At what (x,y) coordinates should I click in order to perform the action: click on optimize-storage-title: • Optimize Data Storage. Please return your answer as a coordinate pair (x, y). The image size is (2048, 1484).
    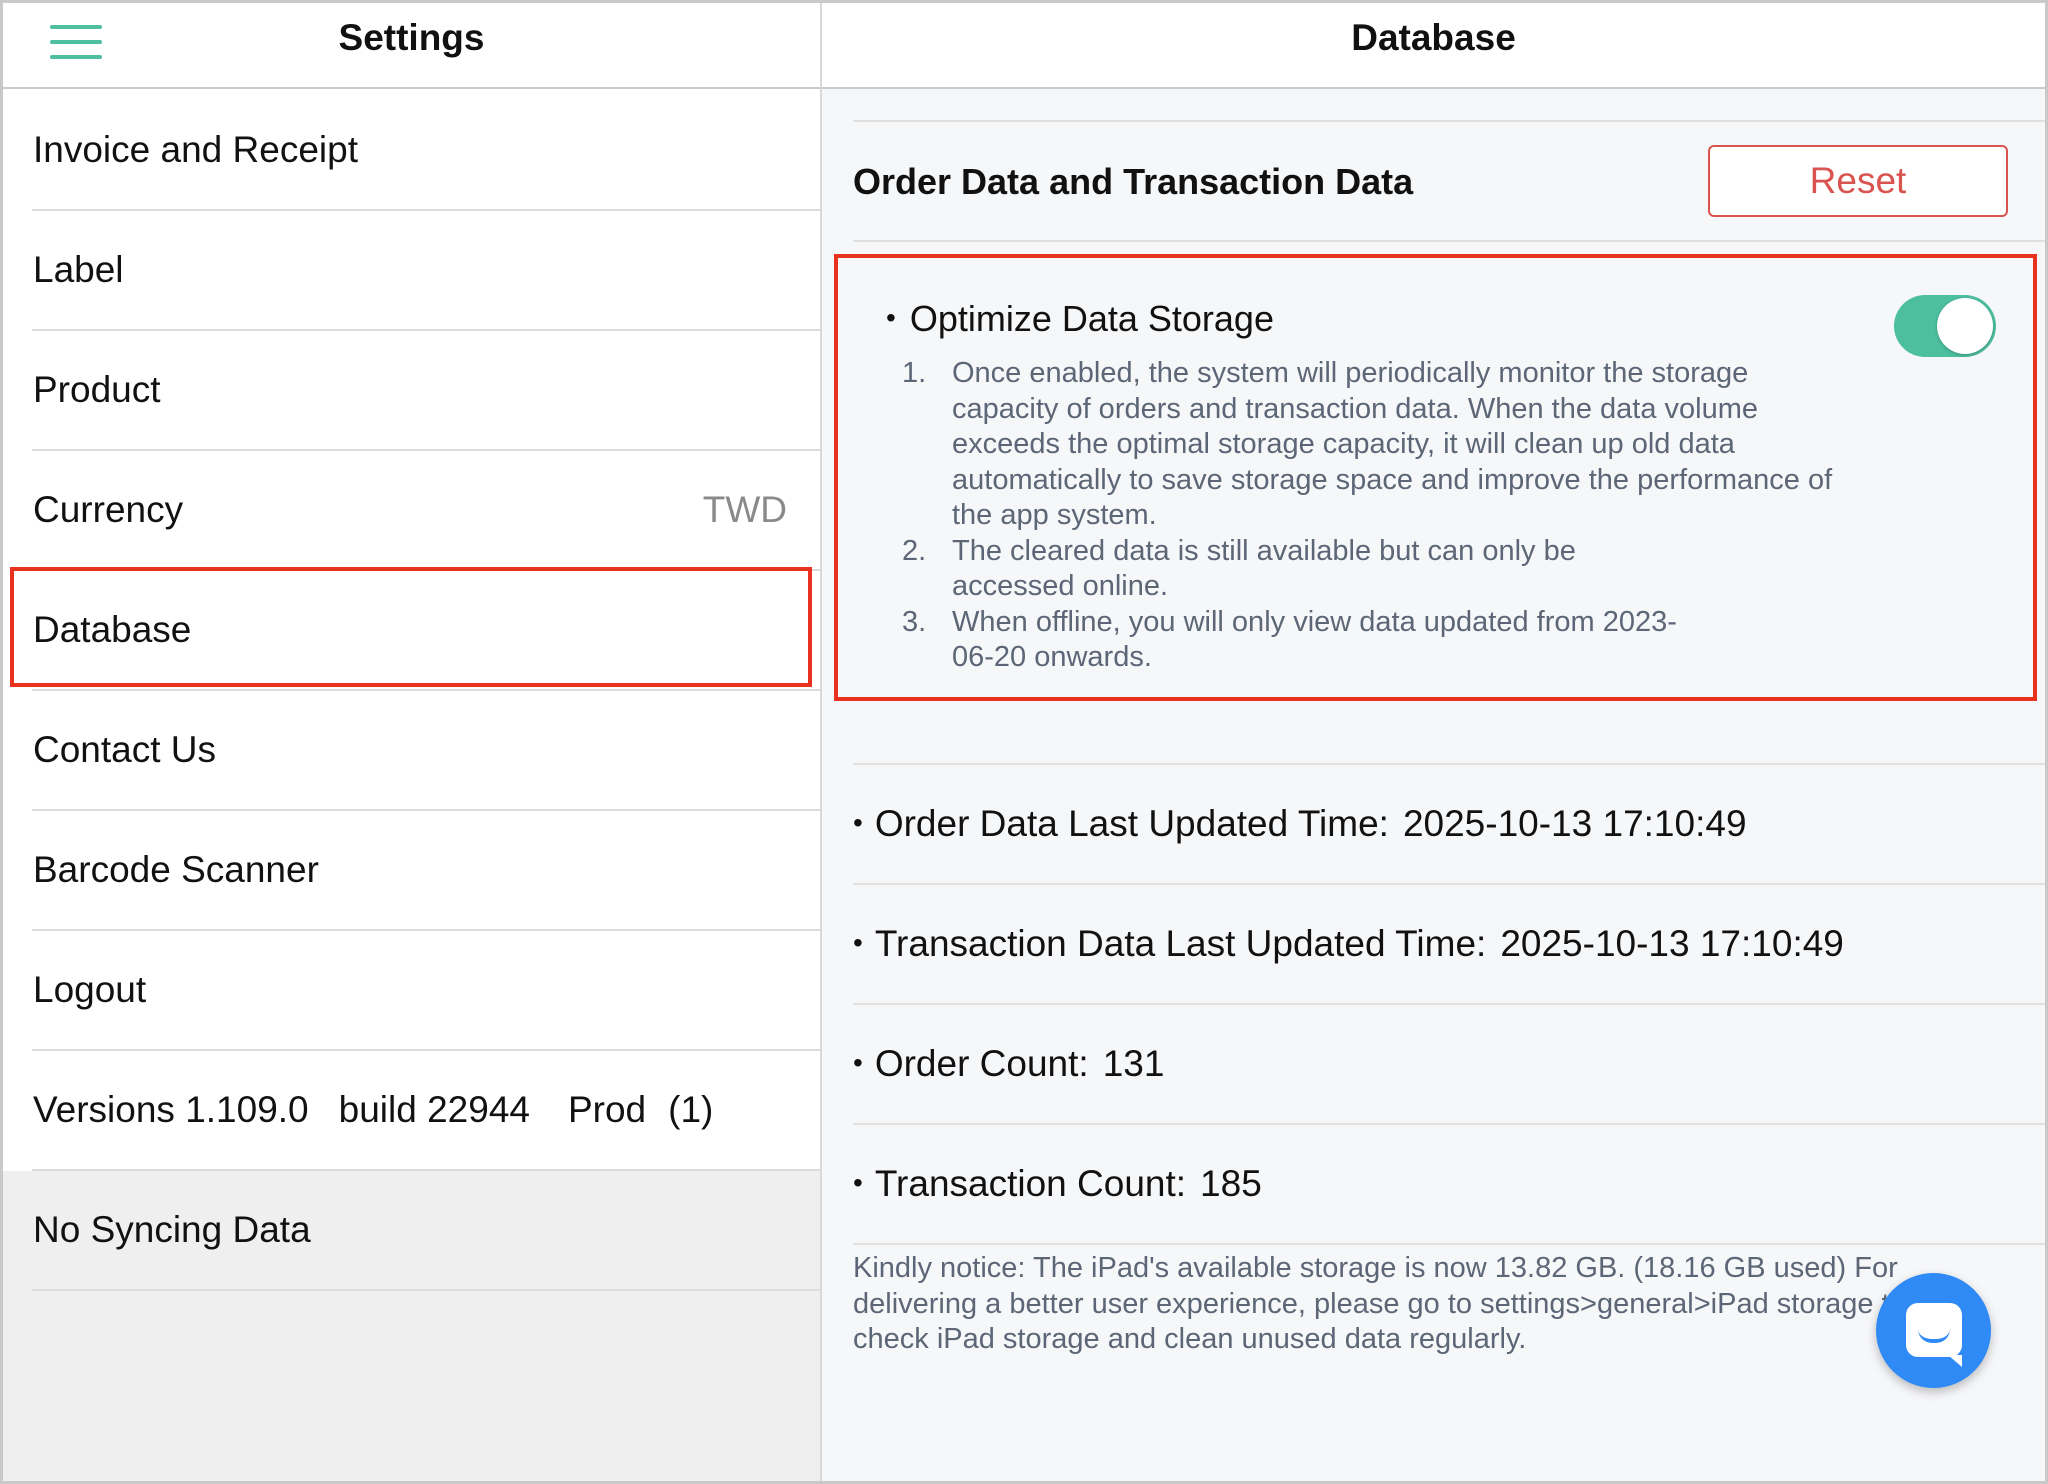
    Looking at the image, I should click on (1080, 319).